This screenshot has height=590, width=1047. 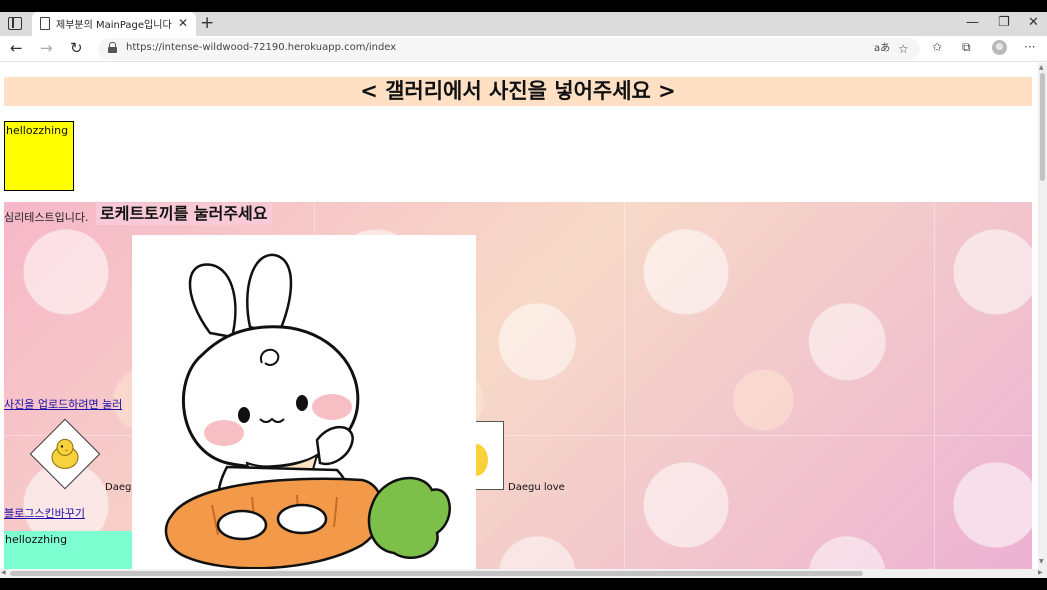 I want to click on upload-photo-link: 사진을 업로드하려면 눌러, so click(x=67, y=404).